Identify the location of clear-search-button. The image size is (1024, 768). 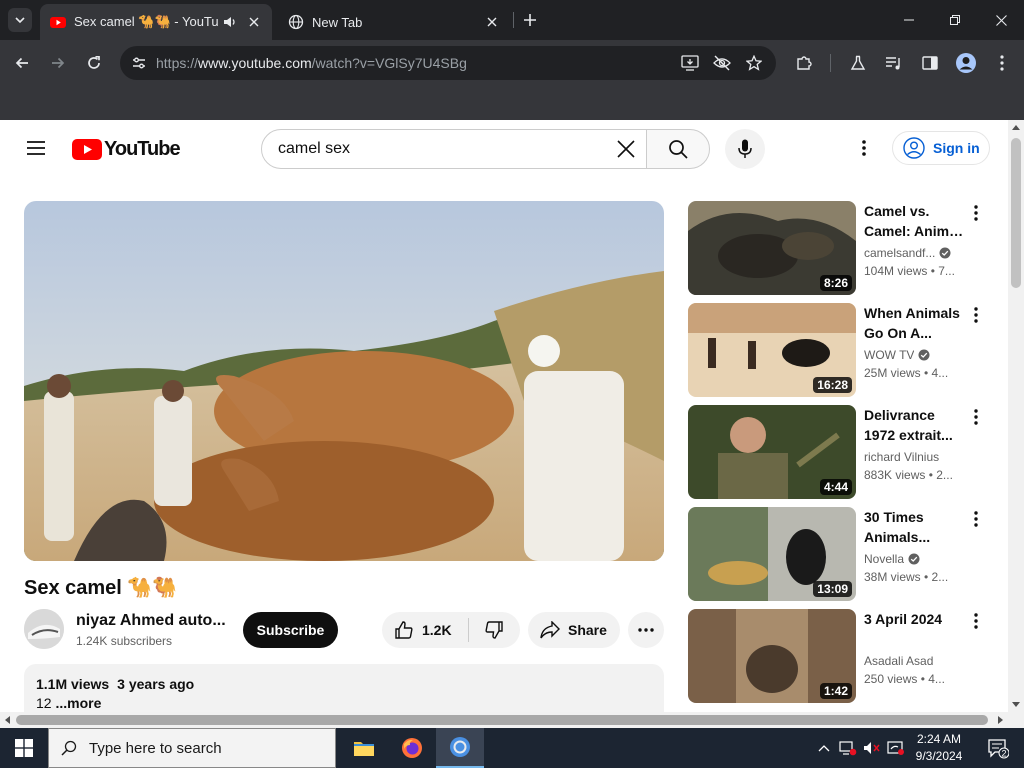
(626, 149).